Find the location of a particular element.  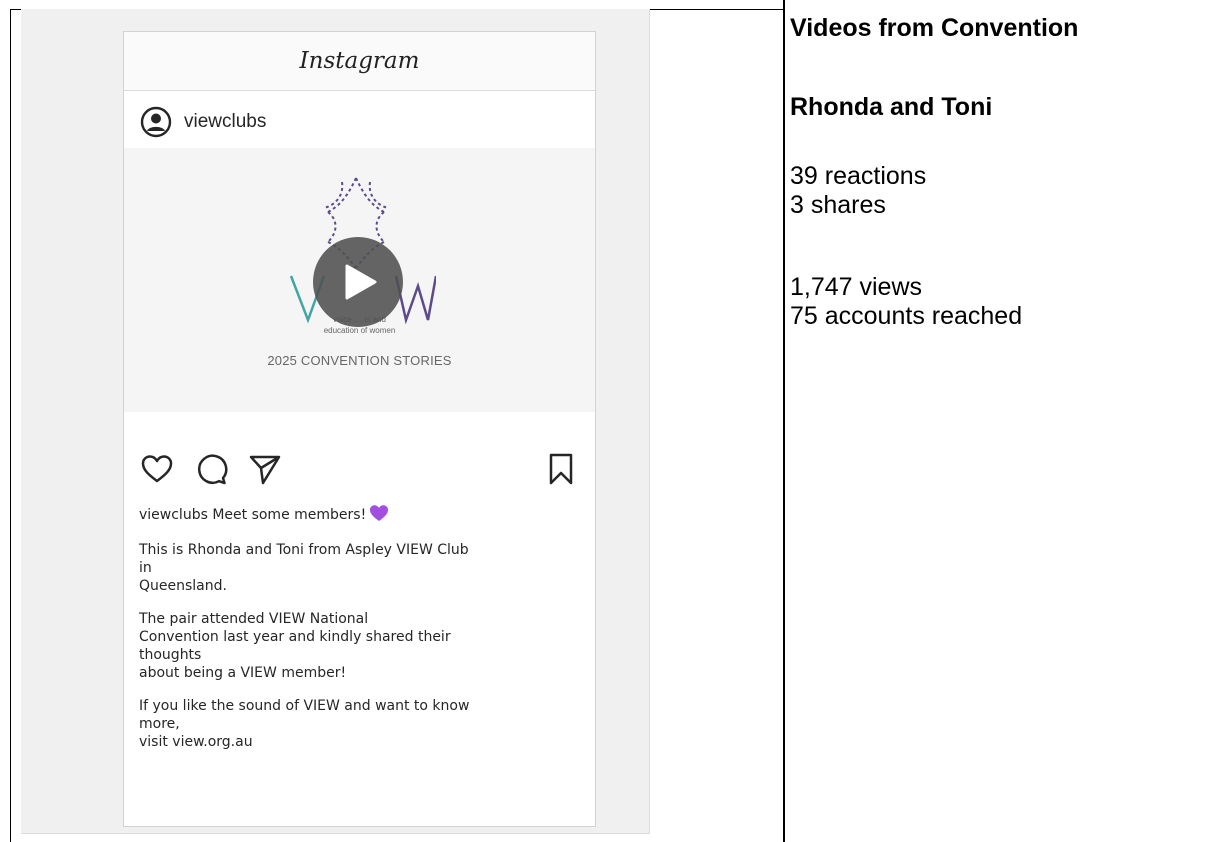

like-button is located at coordinates (157, 469).